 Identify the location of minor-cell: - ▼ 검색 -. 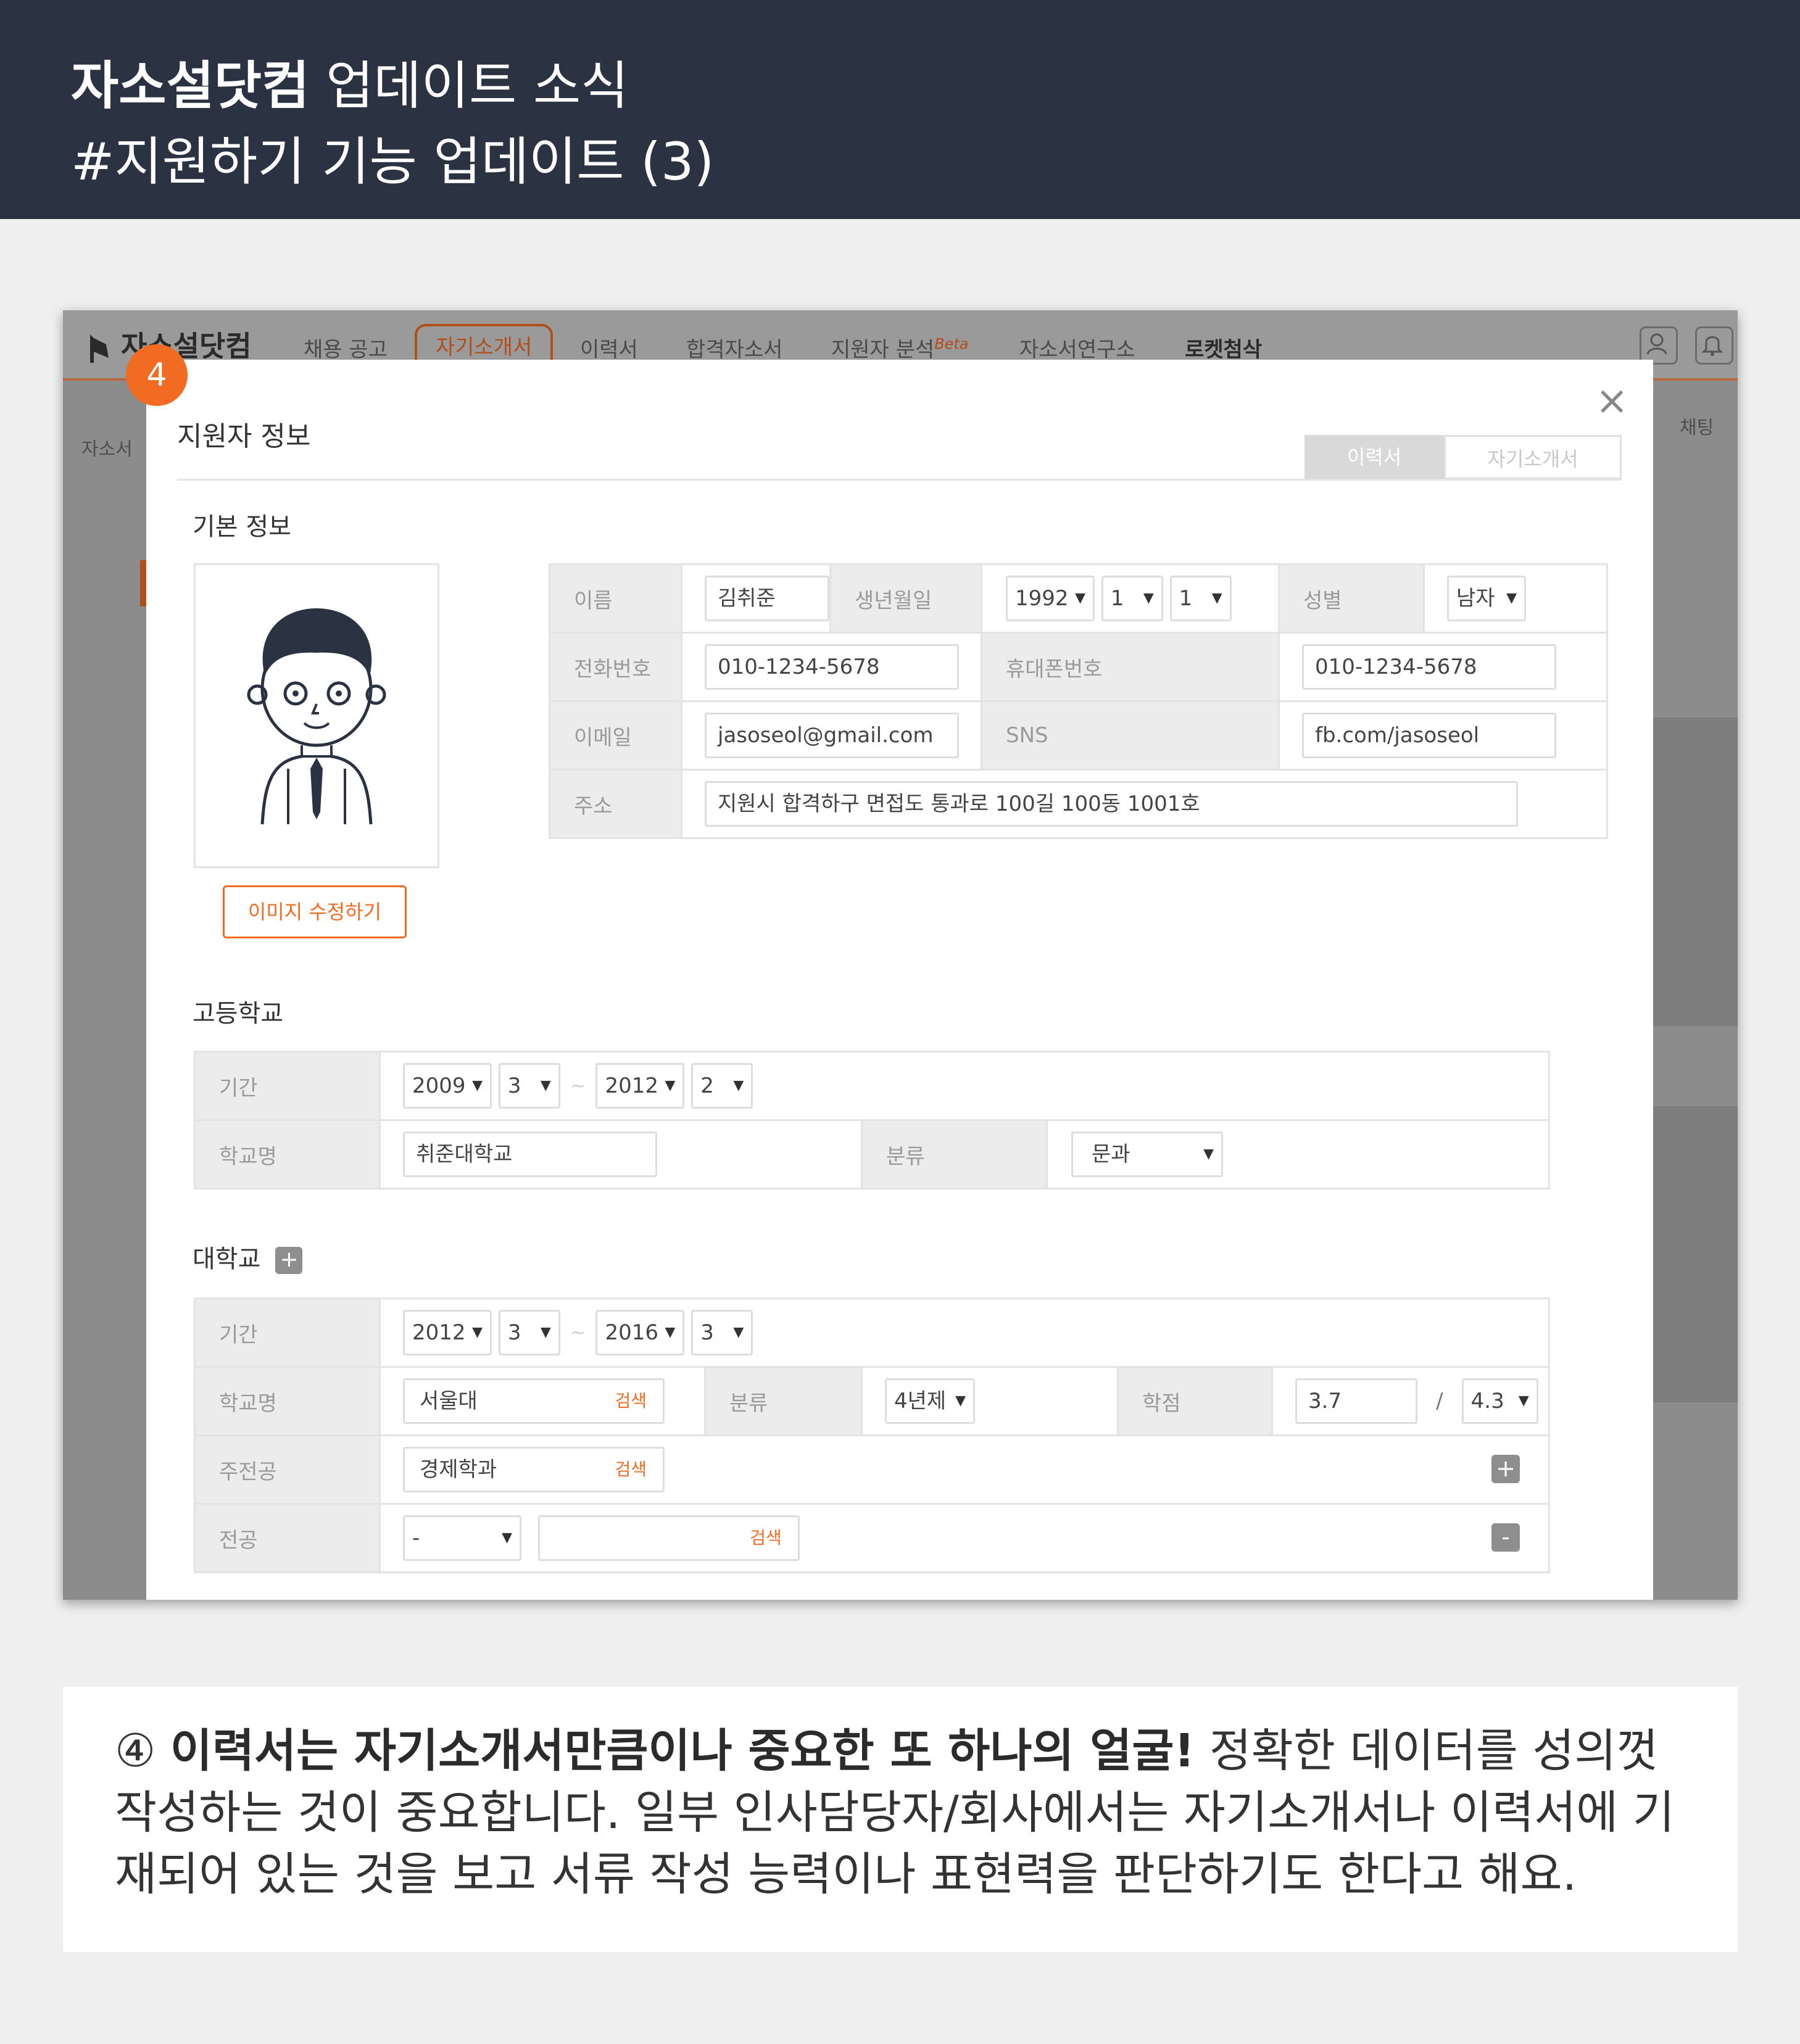
(964, 1538).